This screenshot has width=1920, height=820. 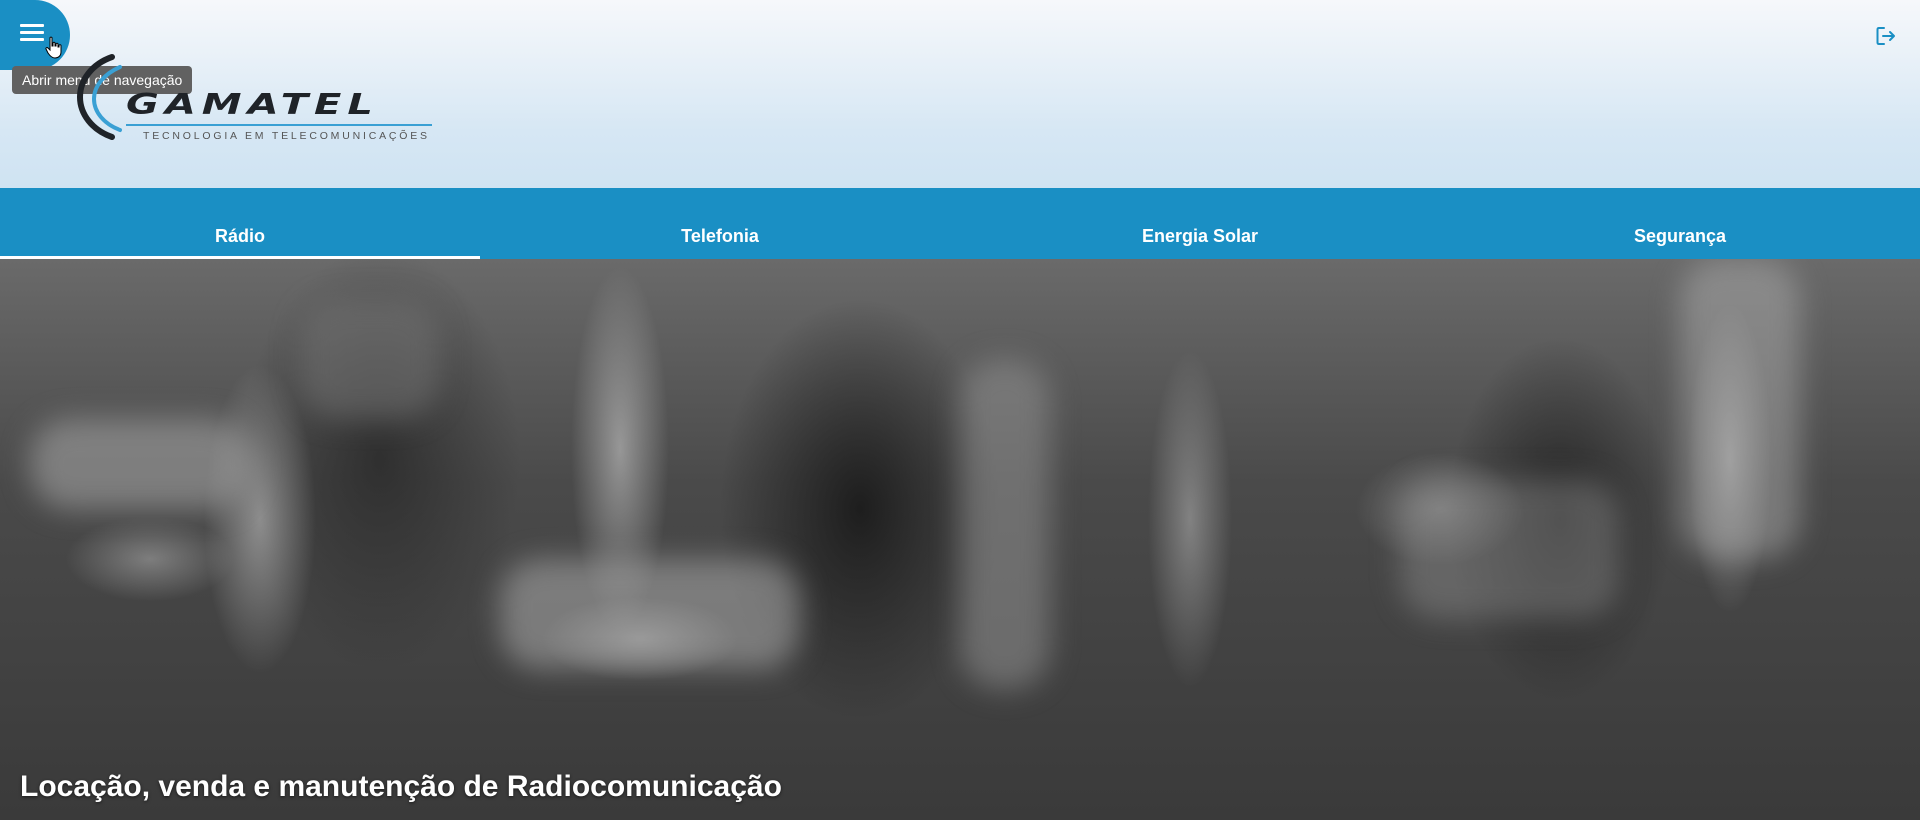 I want to click on hand-cursor-icon, so click(x=53, y=47).